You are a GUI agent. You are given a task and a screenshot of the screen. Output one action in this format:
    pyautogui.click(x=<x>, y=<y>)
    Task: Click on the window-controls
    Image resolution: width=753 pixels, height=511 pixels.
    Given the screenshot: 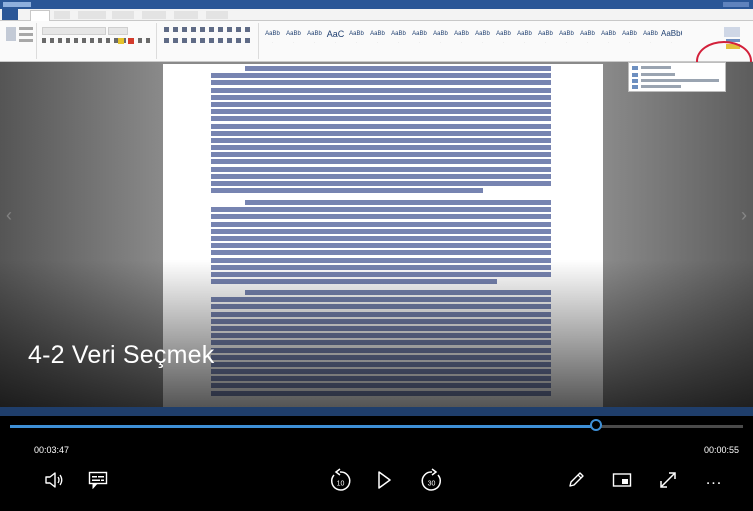 What is the action you would take?
    pyautogui.click(x=736, y=4)
    